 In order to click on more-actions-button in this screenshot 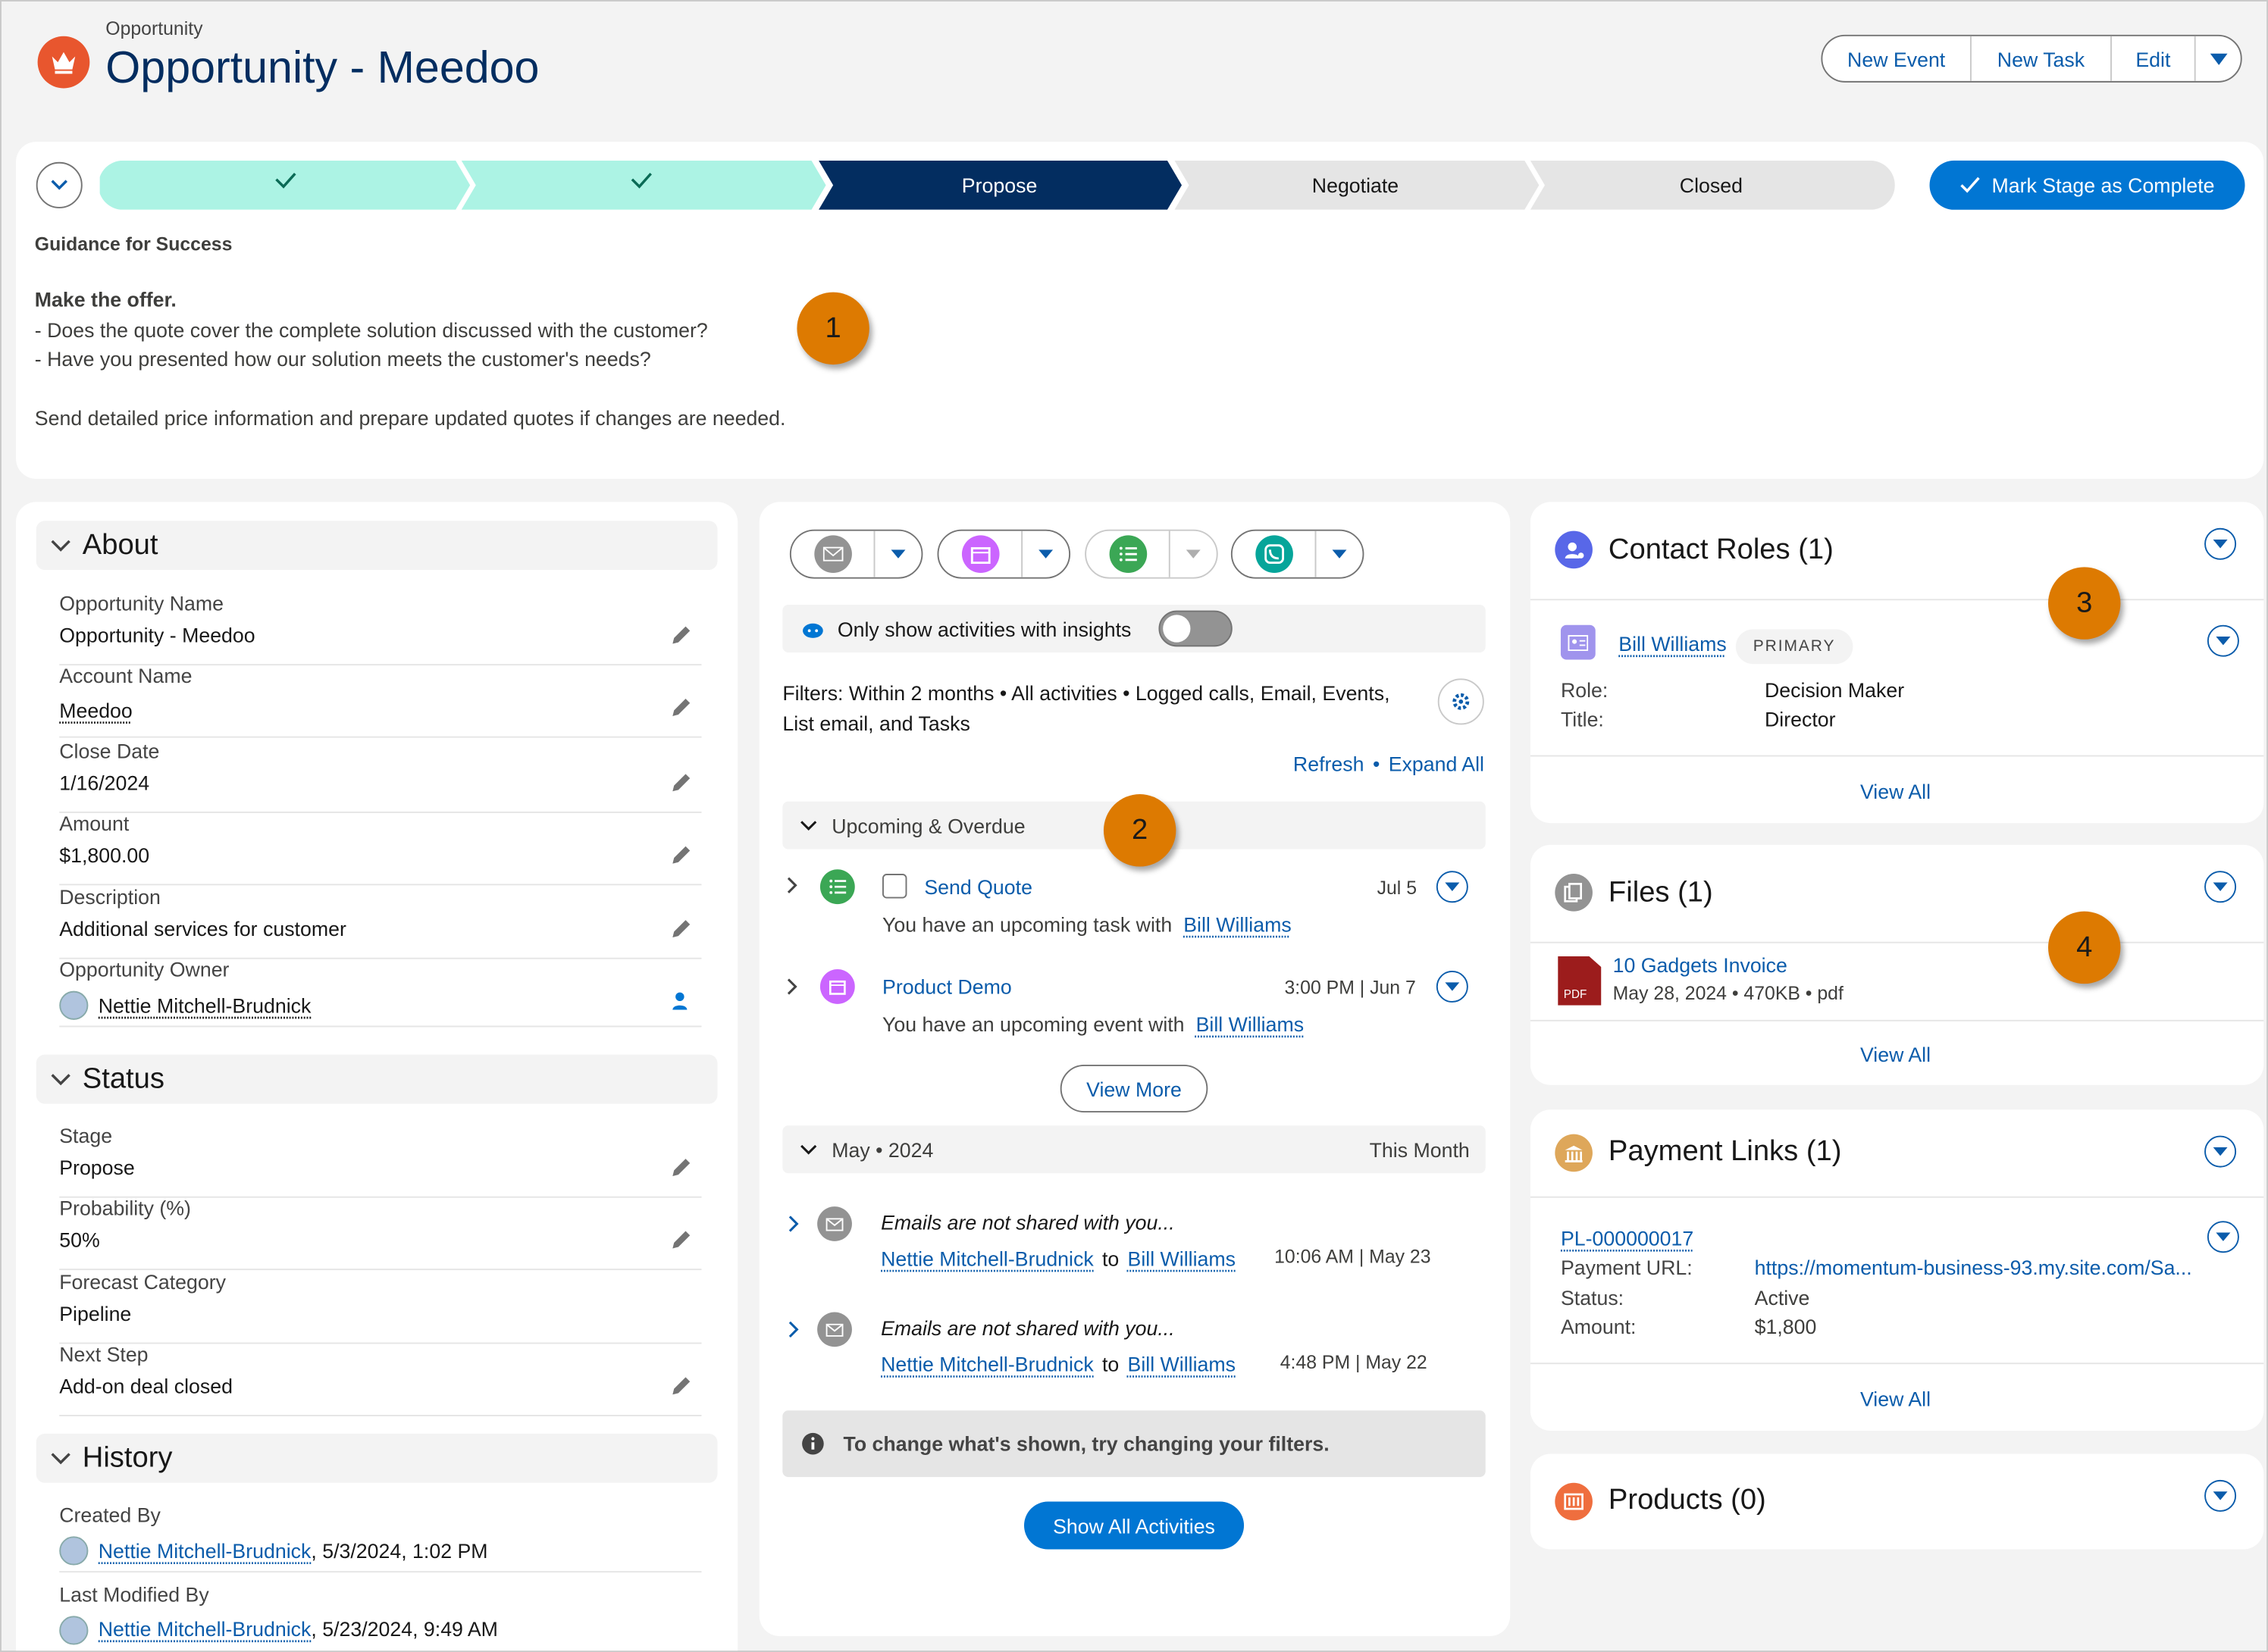, I will do `click(2218, 58)`.